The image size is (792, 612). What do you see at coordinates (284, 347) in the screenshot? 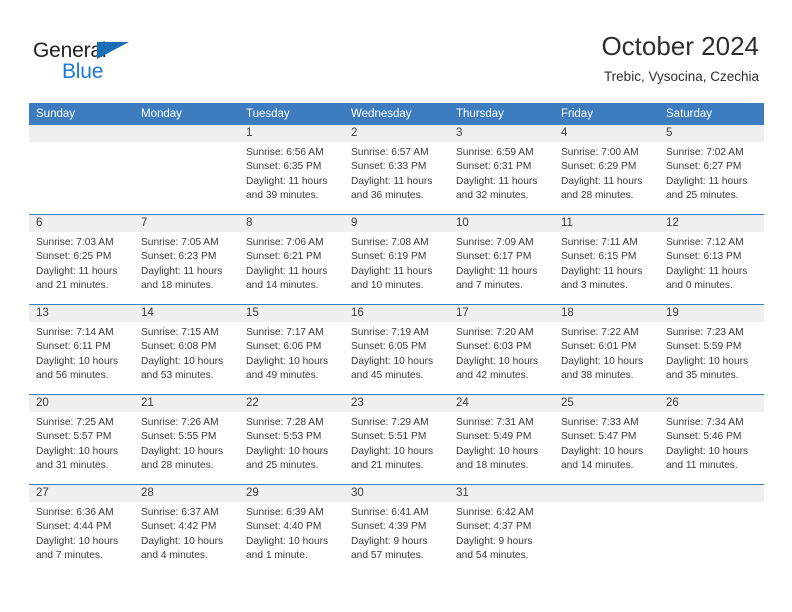
I see `sunset-text: Sunset: 6:06 PM` at bounding box center [284, 347].